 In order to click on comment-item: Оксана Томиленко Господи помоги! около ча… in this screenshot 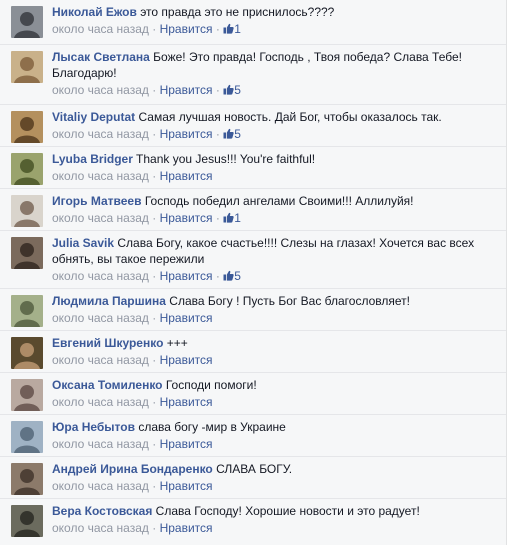, I will do `click(253, 393)`.